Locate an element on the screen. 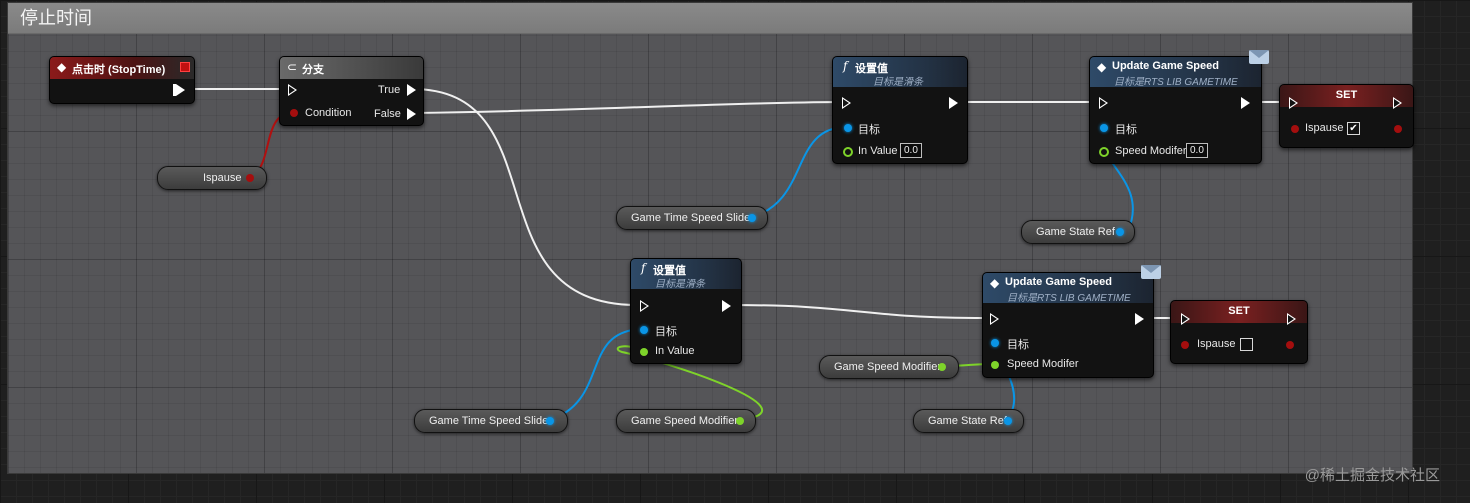 The height and width of the screenshot is (503, 1470). true-label: True is located at coordinates (389, 90).